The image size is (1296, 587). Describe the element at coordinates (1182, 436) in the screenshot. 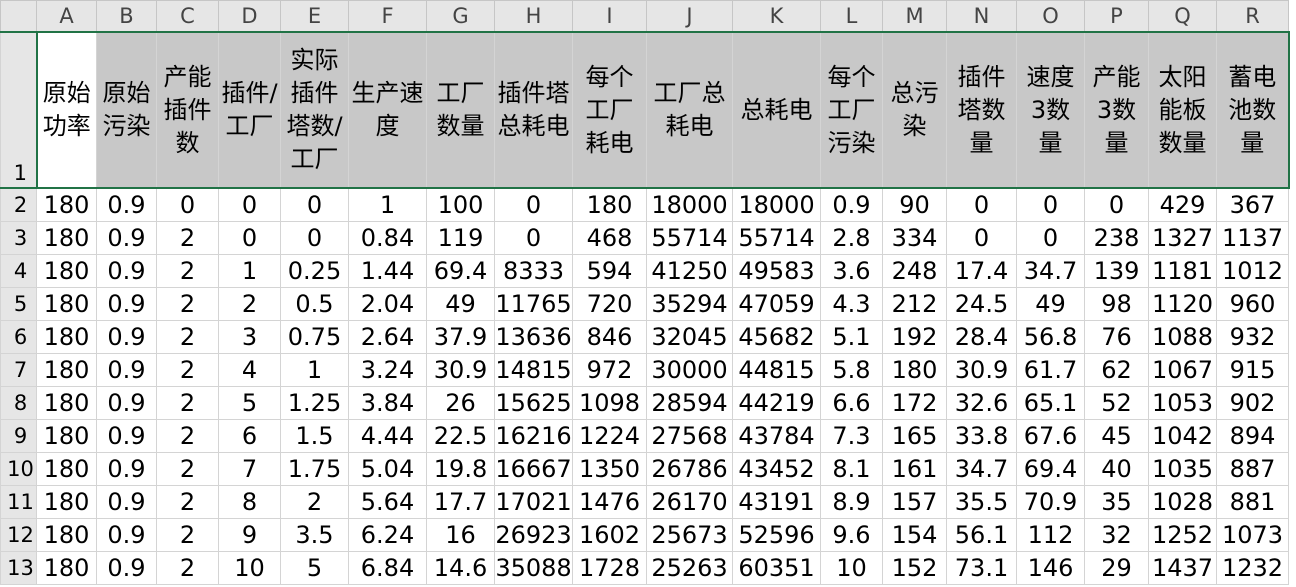

I see `data-cell: 1042` at that location.